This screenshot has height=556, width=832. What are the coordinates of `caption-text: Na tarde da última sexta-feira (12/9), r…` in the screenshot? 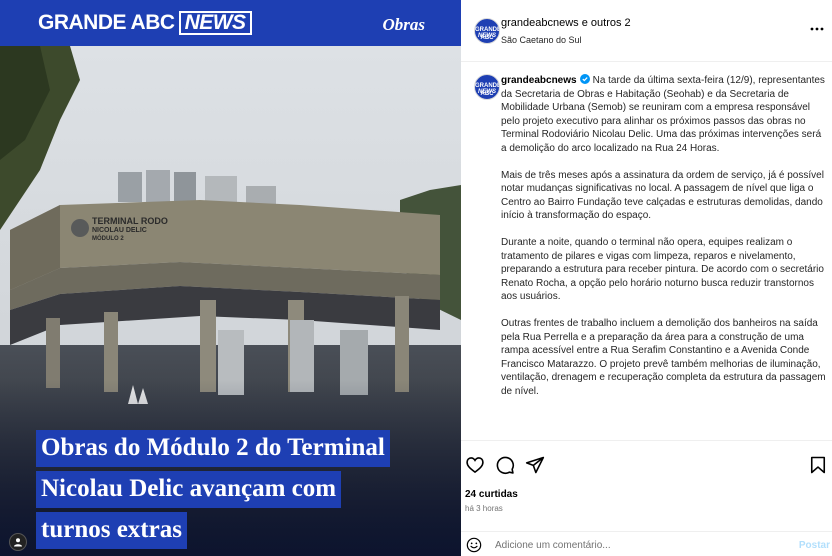 It's located at (663, 114).